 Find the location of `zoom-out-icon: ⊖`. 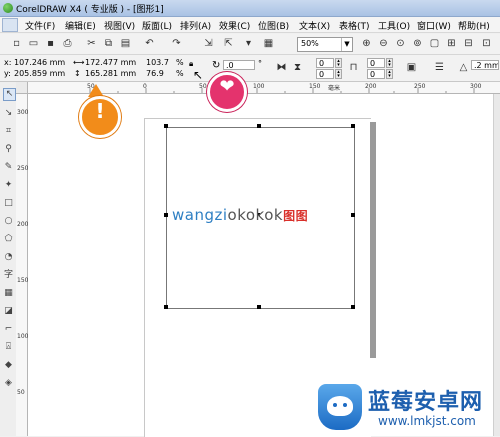

zoom-out-icon: ⊖ is located at coordinates (383, 43).